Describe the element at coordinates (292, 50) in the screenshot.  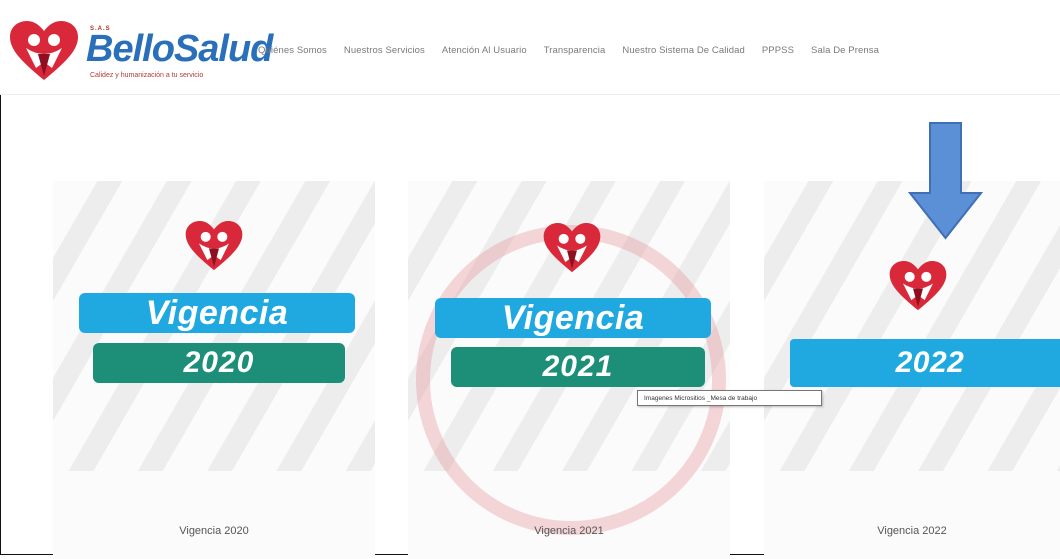
I see `nav-quienes-somos: Quiénes Somos` at that location.